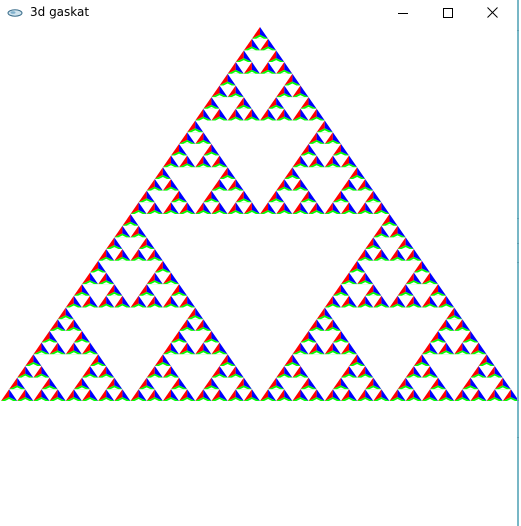 This screenshot has width=521, height=526. I want to click on maximize-button, so click(447, 12).